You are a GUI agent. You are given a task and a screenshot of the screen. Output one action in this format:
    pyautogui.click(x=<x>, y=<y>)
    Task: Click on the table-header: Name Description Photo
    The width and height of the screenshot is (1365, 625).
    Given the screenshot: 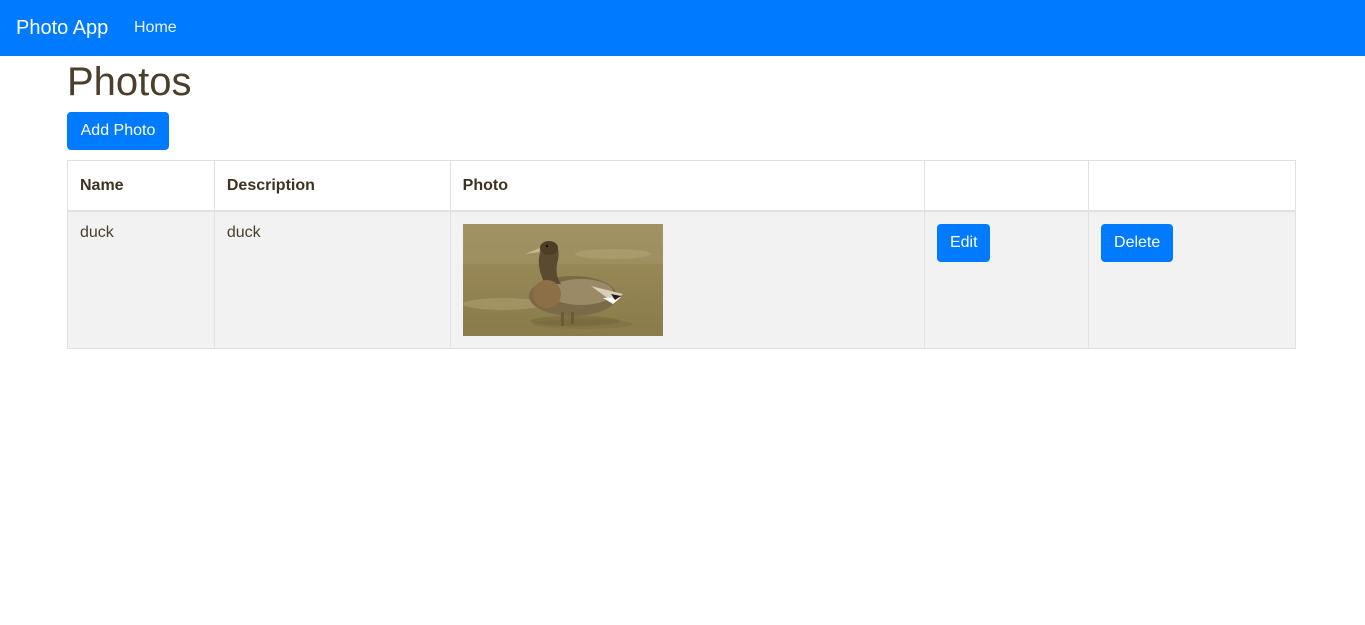 What is the action you would take?
    pyautogui.click(x=681, y=186)
    